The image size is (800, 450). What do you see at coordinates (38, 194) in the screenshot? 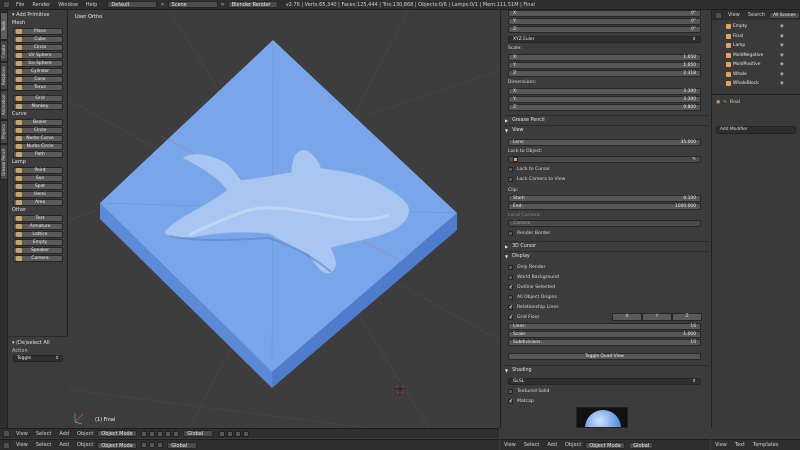
I see `add-hemi-button: Hemi` at bounding box center [38, 194].